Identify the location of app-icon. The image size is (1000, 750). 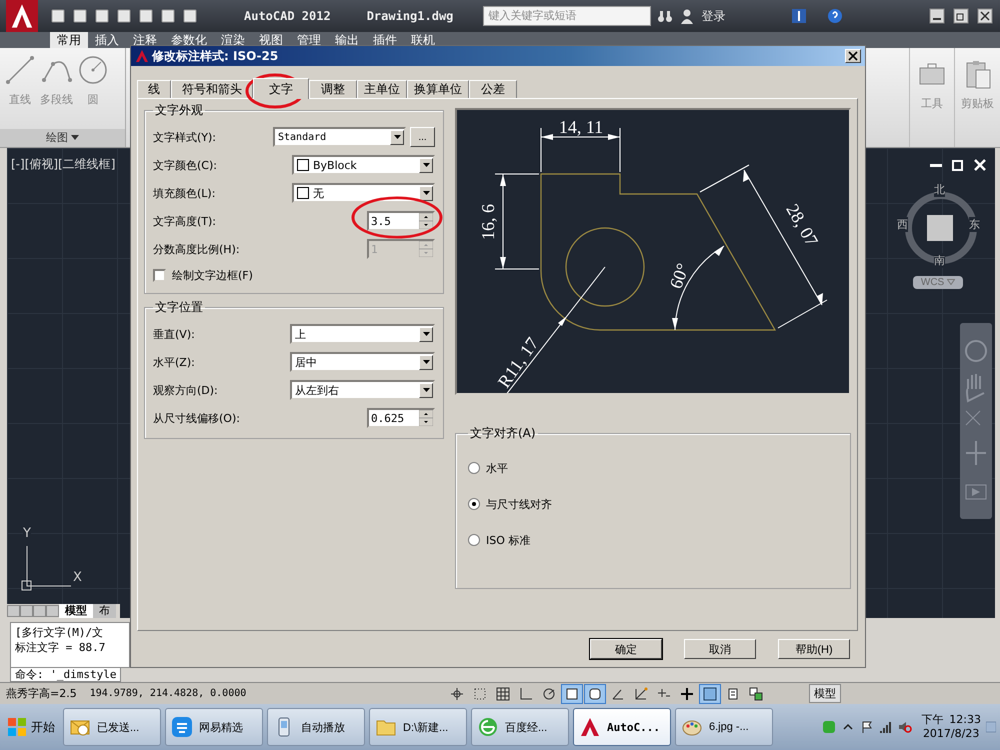
(182, 727).